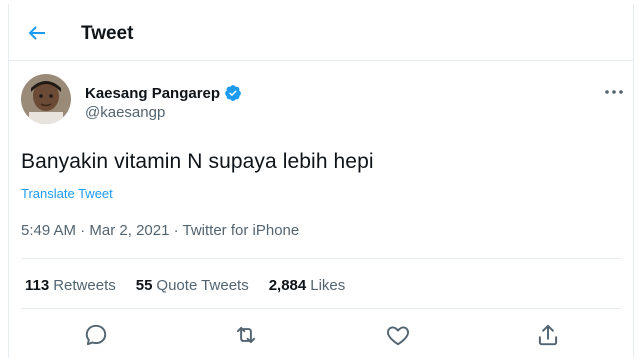 The width and height of the screenshot is (640, 360). I want to click on share-icon, so click(548, 335).